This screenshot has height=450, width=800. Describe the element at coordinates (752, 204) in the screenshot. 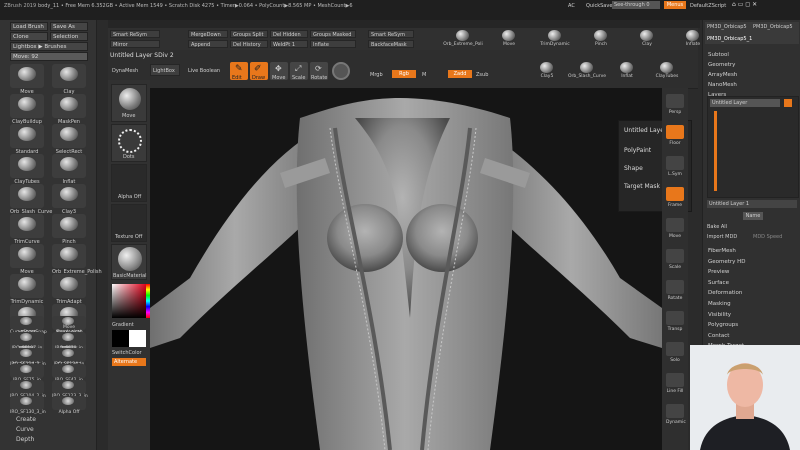

I see `layer-label-row: Untitled Layer 1` at that location.